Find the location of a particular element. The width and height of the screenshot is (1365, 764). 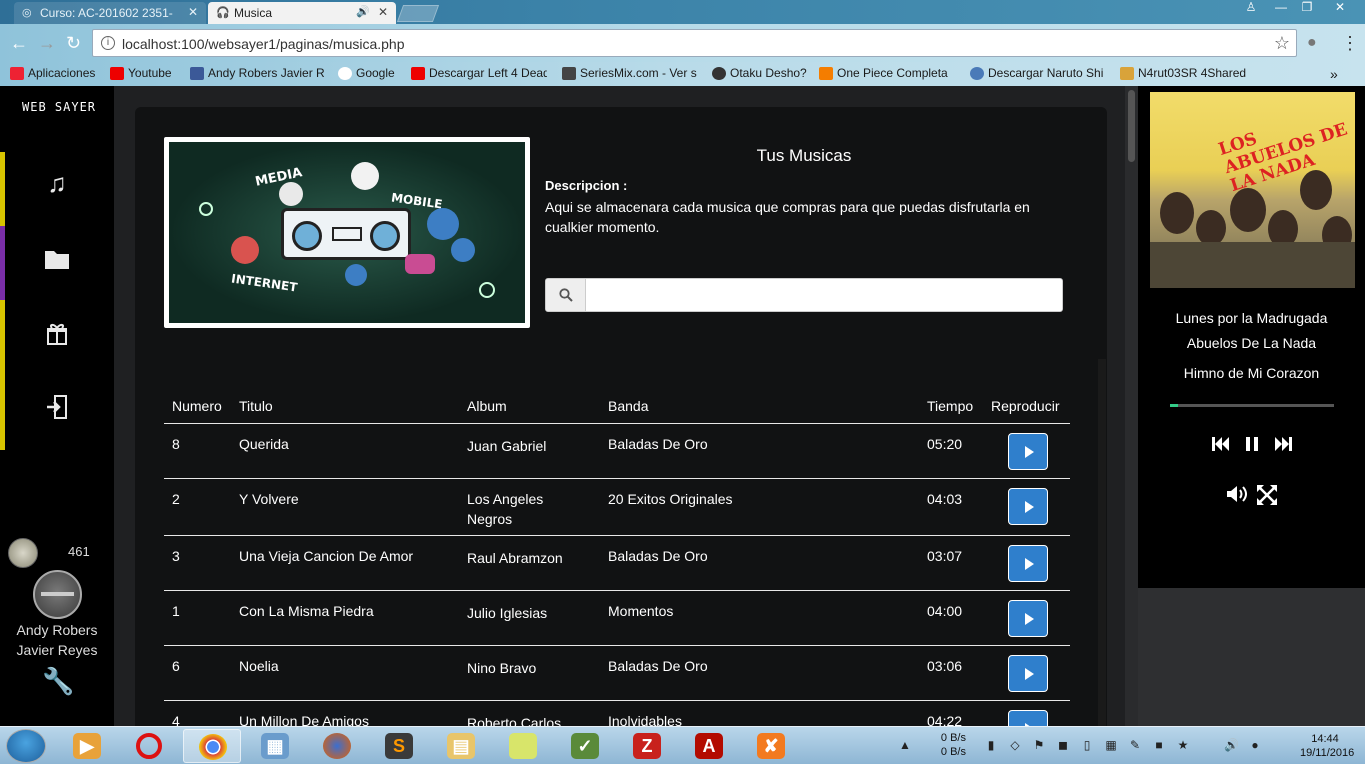

taskbar-acrobat: A is located at coordinates (709, 746).